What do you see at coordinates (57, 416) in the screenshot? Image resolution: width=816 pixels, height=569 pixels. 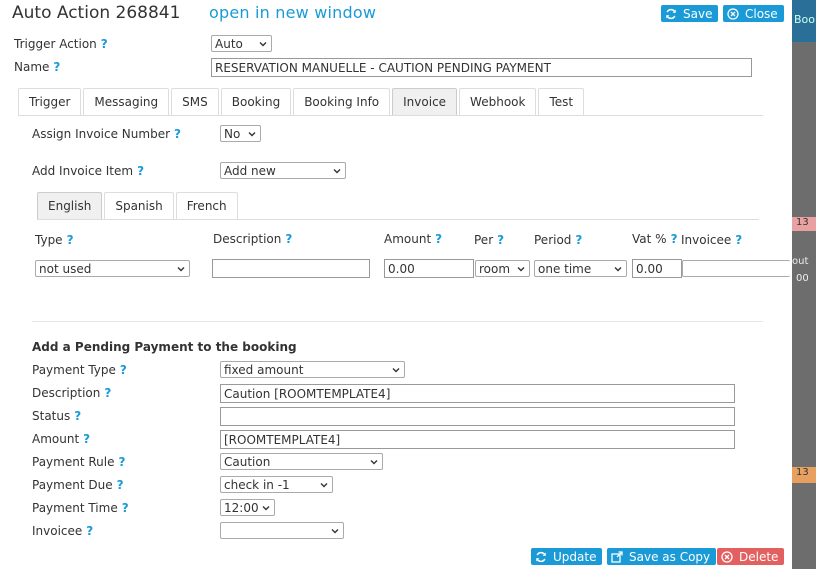 I see `status-label: Status?` at bounding box center [57, 416].